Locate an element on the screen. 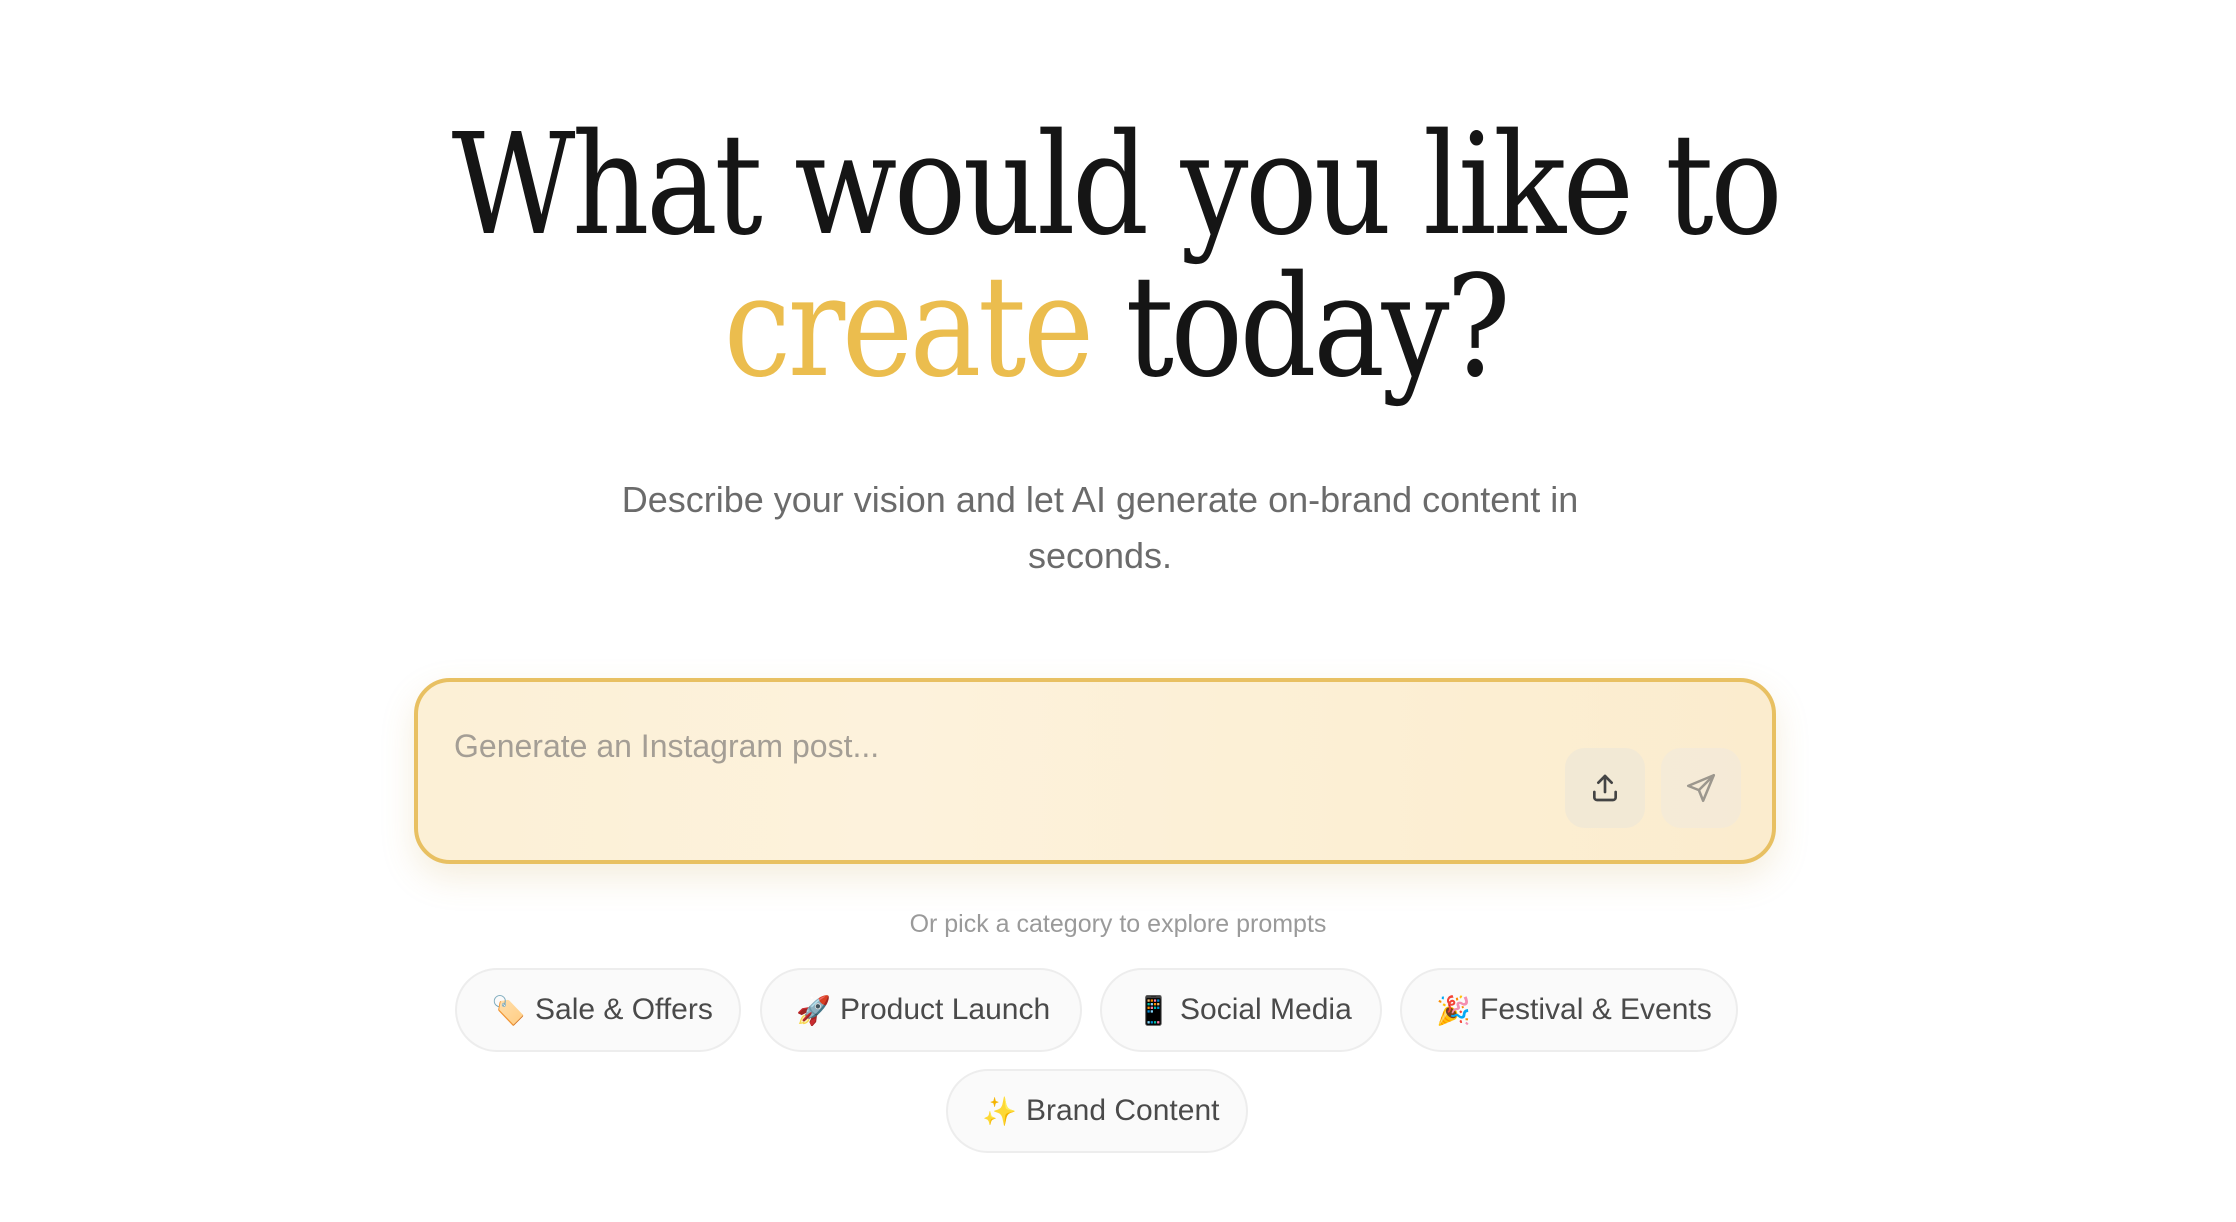  category-hint: Or pick a category to explore prompts is located at coordinates (1118, 924).